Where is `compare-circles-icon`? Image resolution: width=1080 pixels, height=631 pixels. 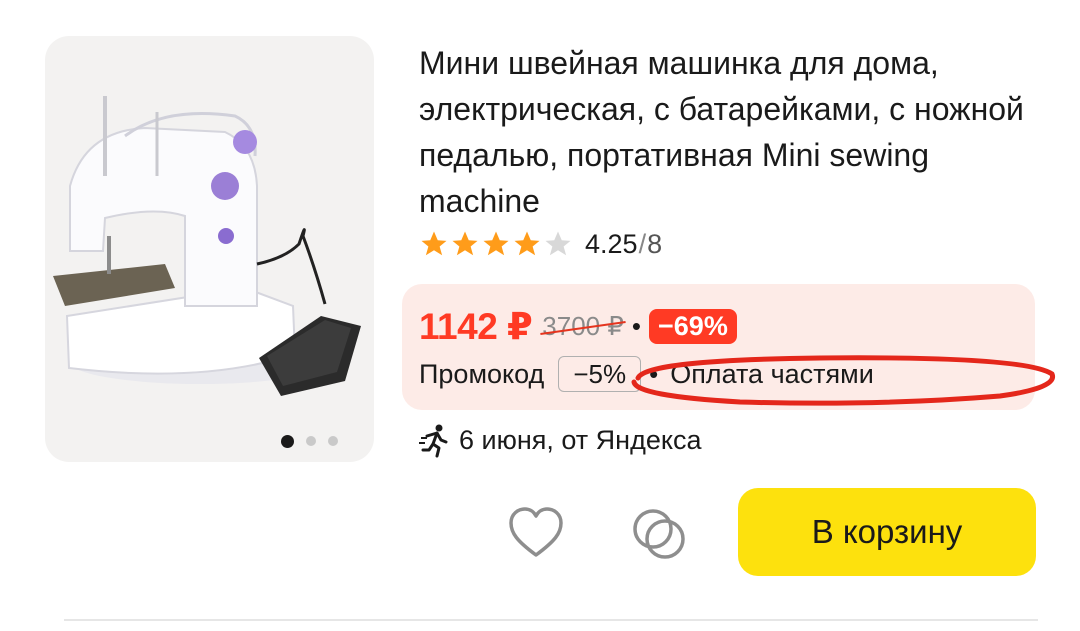
compare-circles-icon is located at coordinates (659, 534).